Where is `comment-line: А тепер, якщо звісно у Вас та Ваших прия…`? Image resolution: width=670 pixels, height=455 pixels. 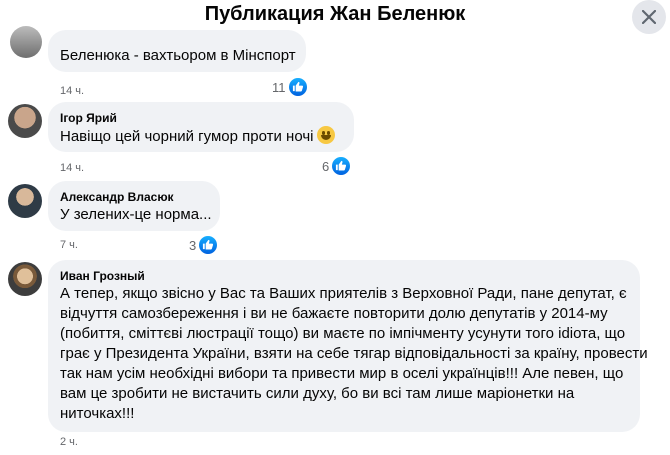
comment-line: А тепер, якщо звісно у Вас та Ваших прия… is located at coordinates (343, 293).